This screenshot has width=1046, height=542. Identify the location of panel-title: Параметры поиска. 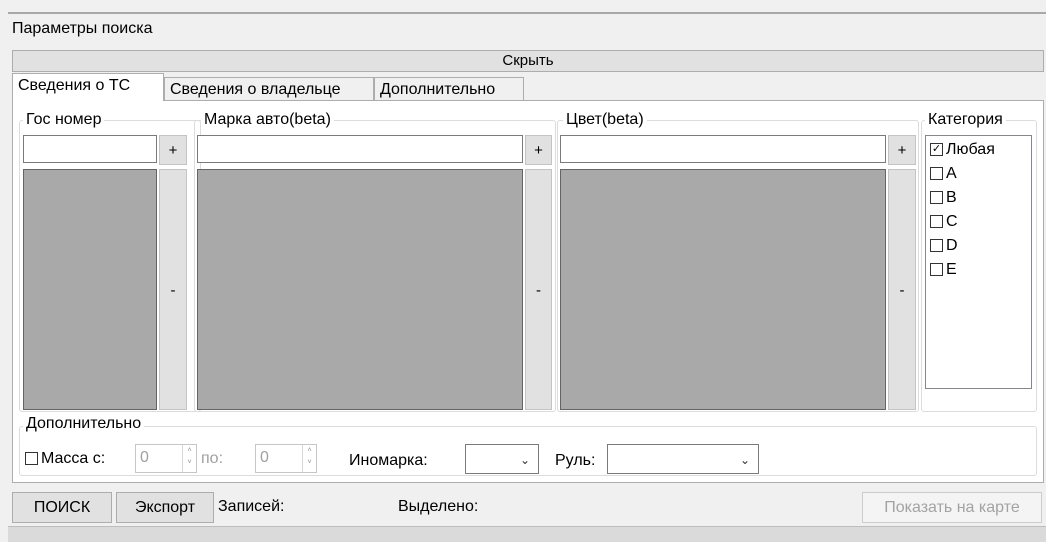
(84, 29).